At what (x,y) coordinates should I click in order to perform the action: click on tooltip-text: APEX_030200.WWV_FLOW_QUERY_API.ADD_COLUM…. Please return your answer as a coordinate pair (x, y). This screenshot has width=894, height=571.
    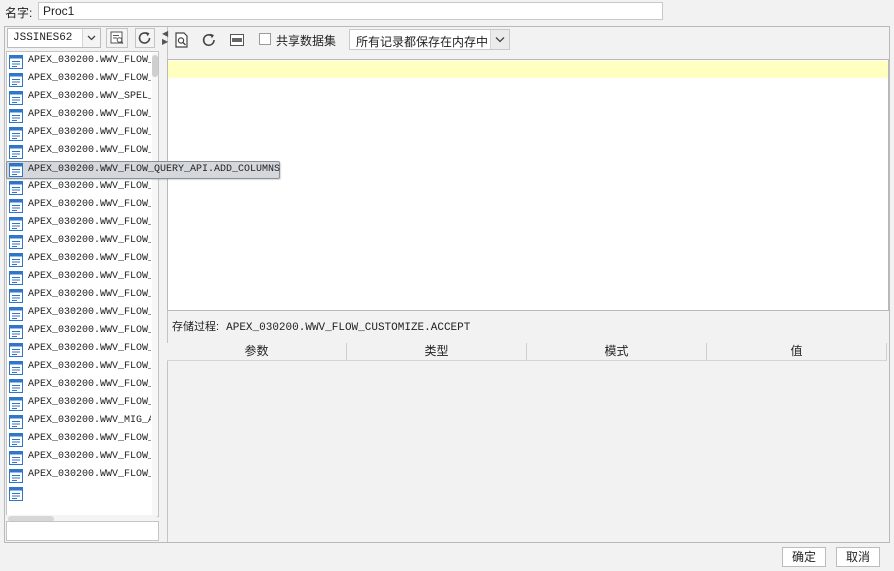
    Looking at the image, I should click on (154, 169).